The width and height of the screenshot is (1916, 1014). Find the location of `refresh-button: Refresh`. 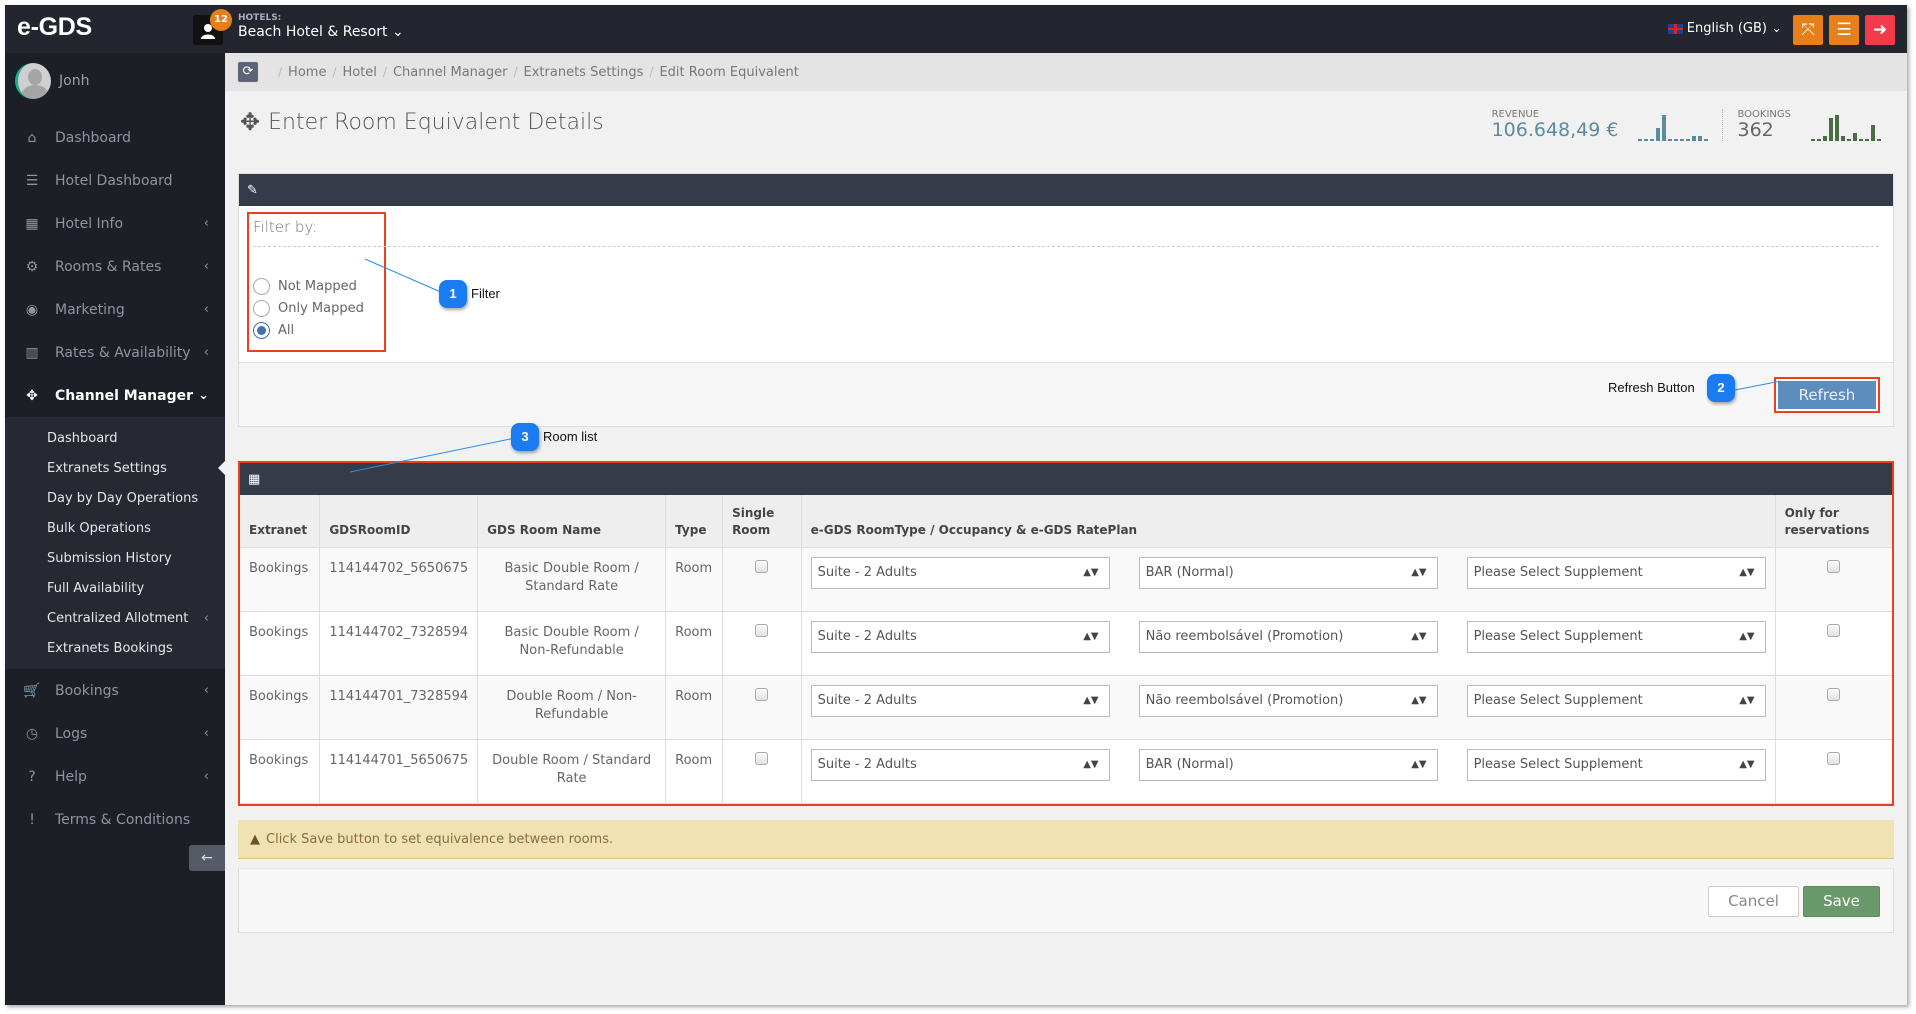

refresh-button: Refresh is located at coordinates (1827, 395).